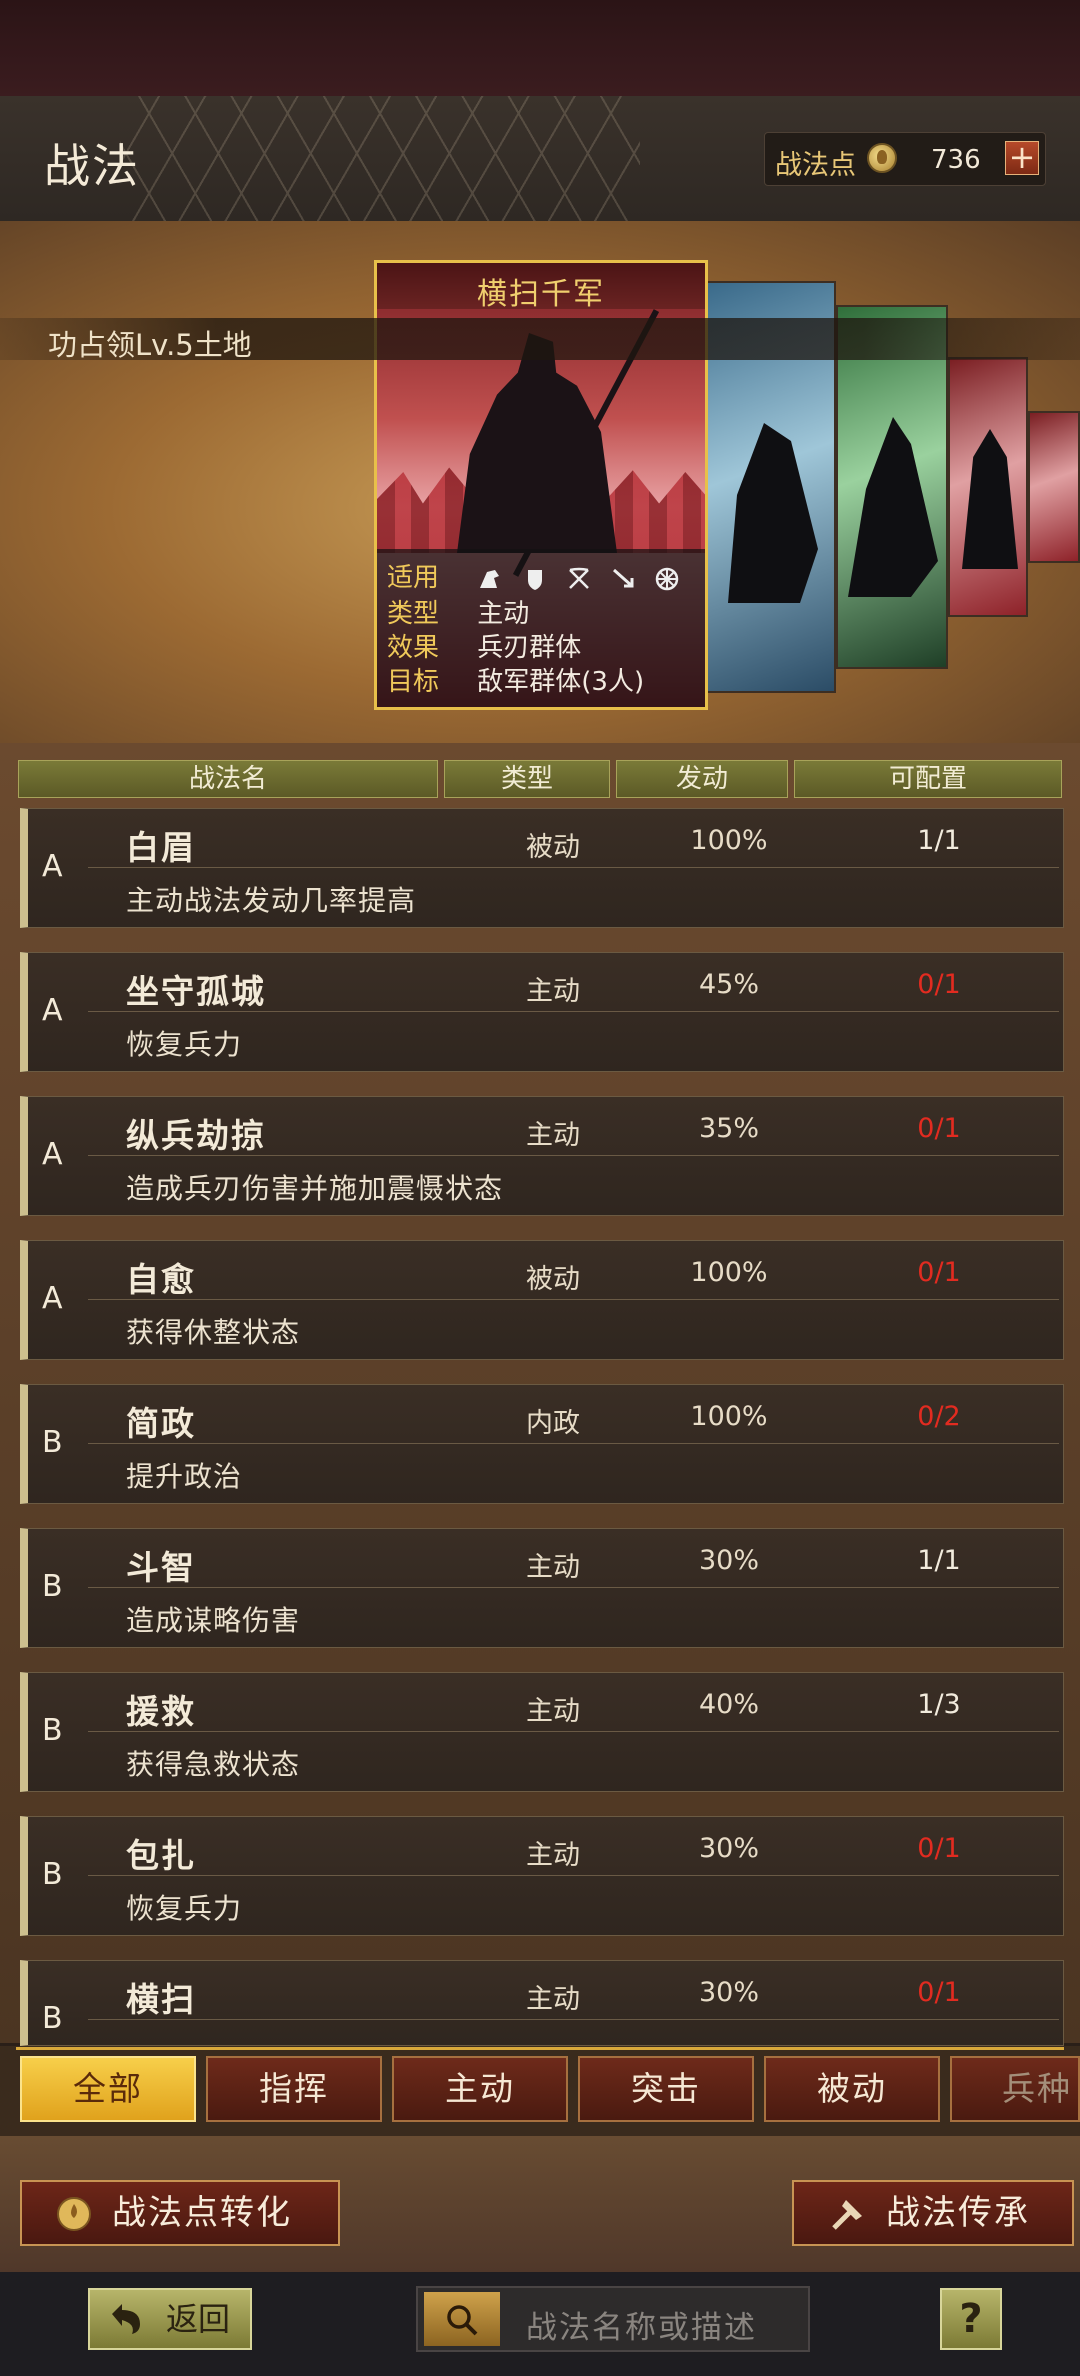 This screenshot has height=2376, width=1080. I want to click on add-points-button: +, so click(1022, 158).